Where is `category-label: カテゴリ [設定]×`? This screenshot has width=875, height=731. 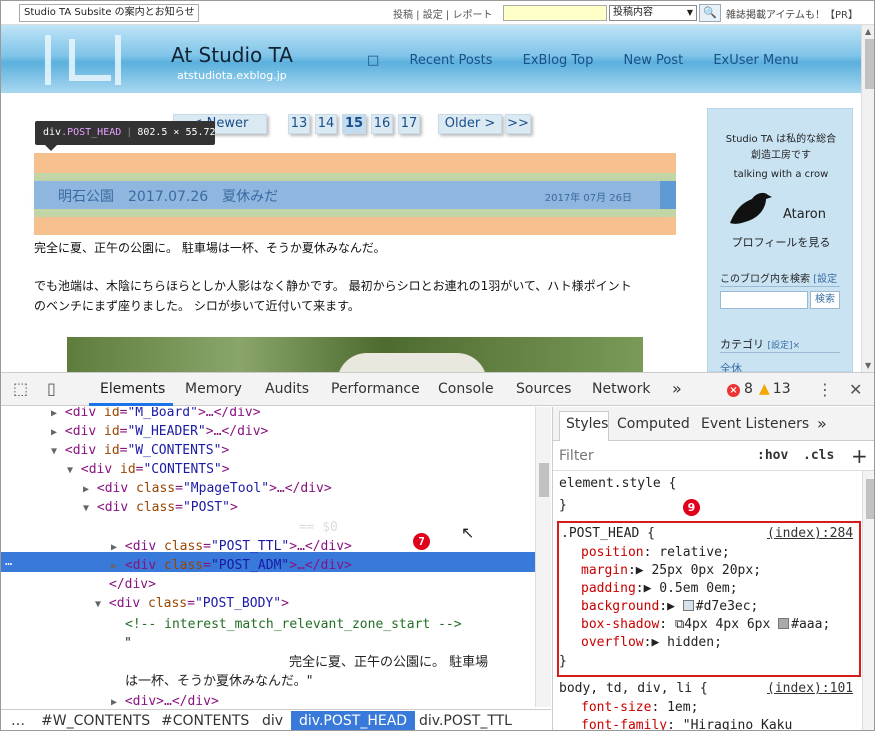 category-label: カテゴリ [設定]× is located at coordinates (760, 344).